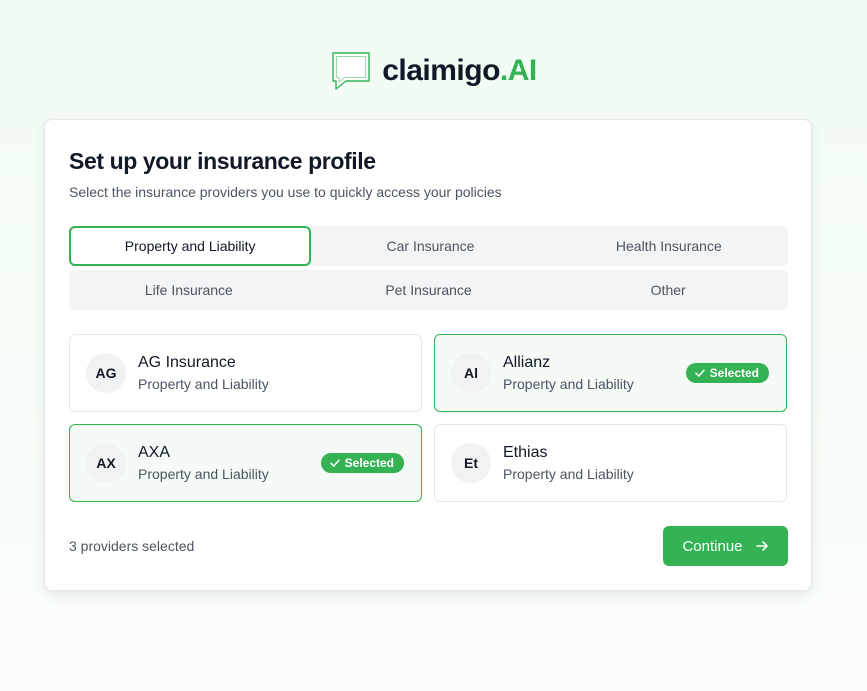 The height and width of the screenshot is (691, 867). Describe the element at coordinates (132, 546) in the screenshot. I see `selected-count: 3 providers selected` at that location.